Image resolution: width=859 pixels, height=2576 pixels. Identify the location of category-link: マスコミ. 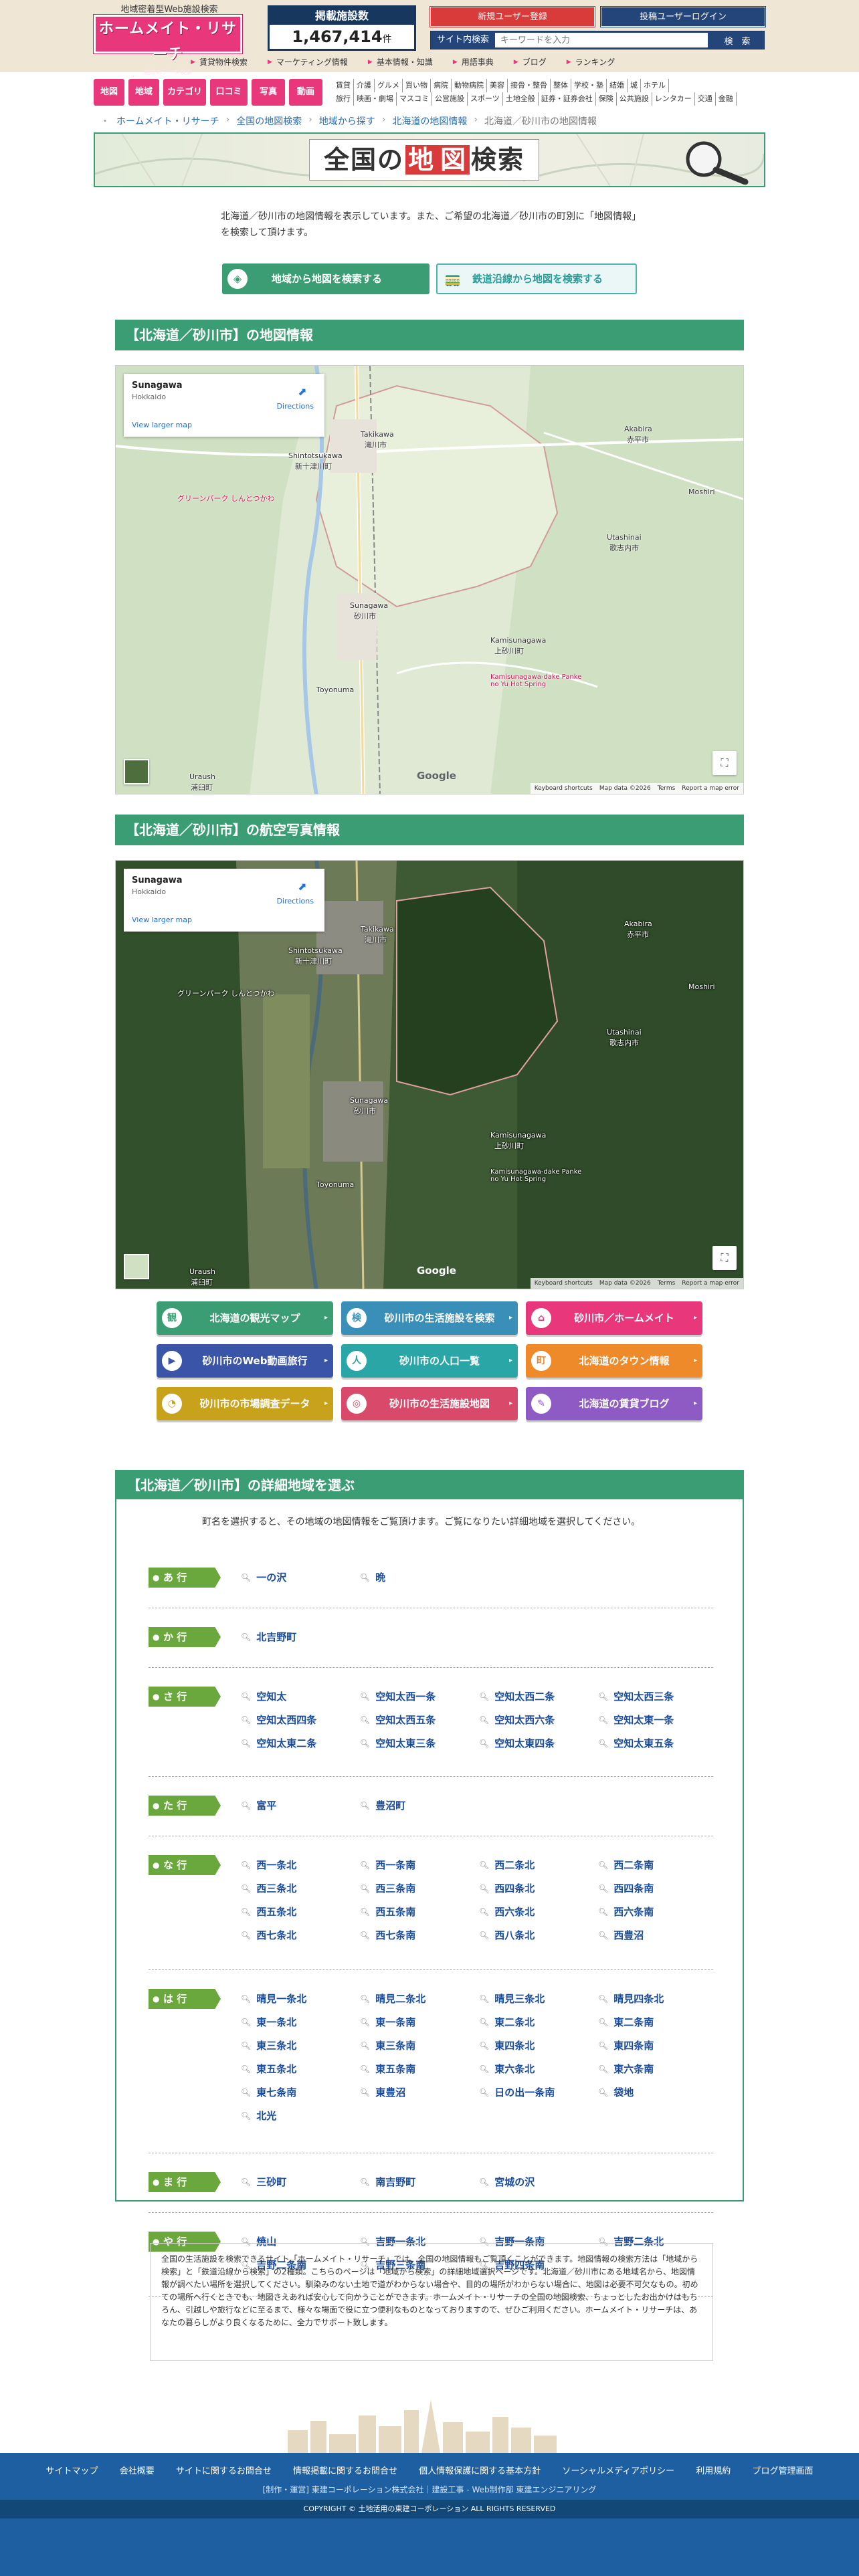
(415, 99).